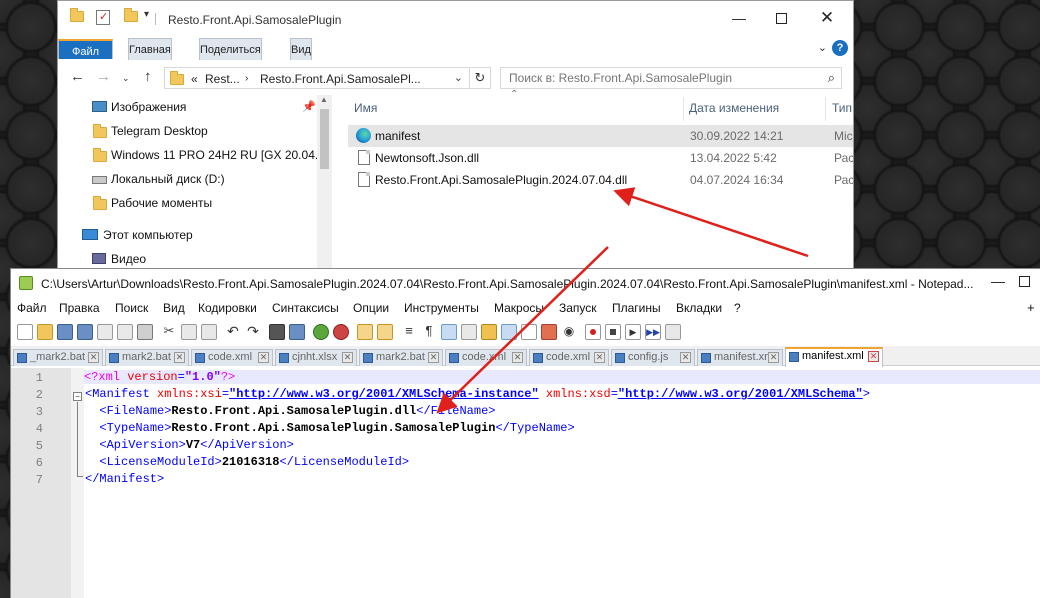 This screenshot has height=598, width=1040. What do you see at coordinates (633, 332) in the screenshot?
I see `play-macro-icon: ▶` at bounding box center [633, 332].